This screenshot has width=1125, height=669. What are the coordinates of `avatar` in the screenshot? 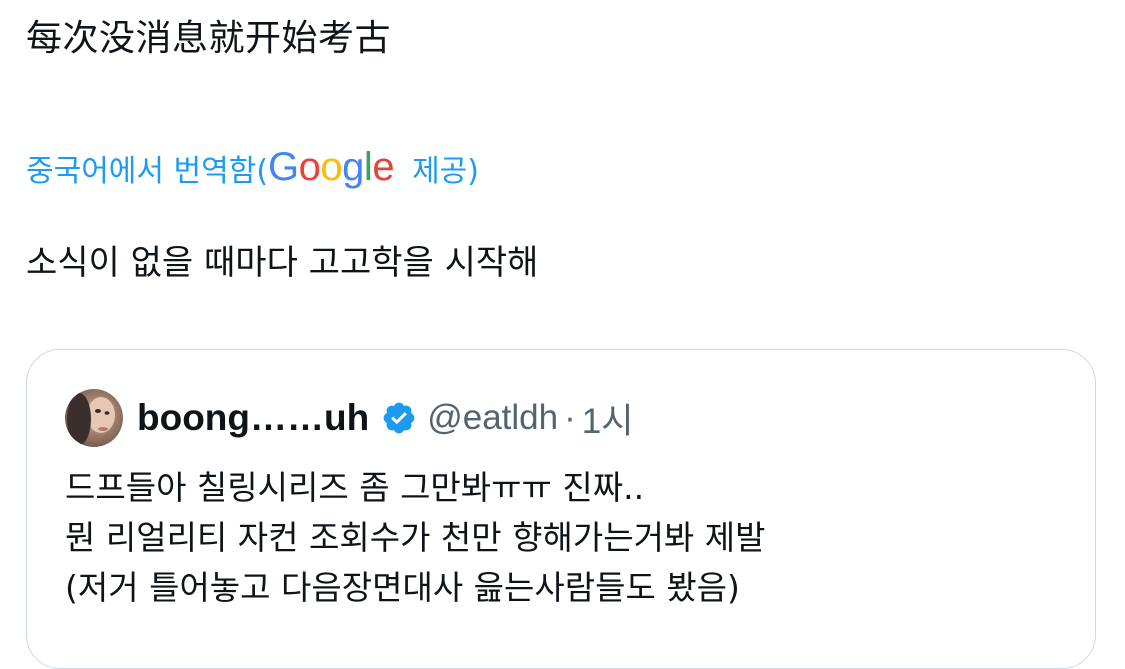 It's located at (94, 418).